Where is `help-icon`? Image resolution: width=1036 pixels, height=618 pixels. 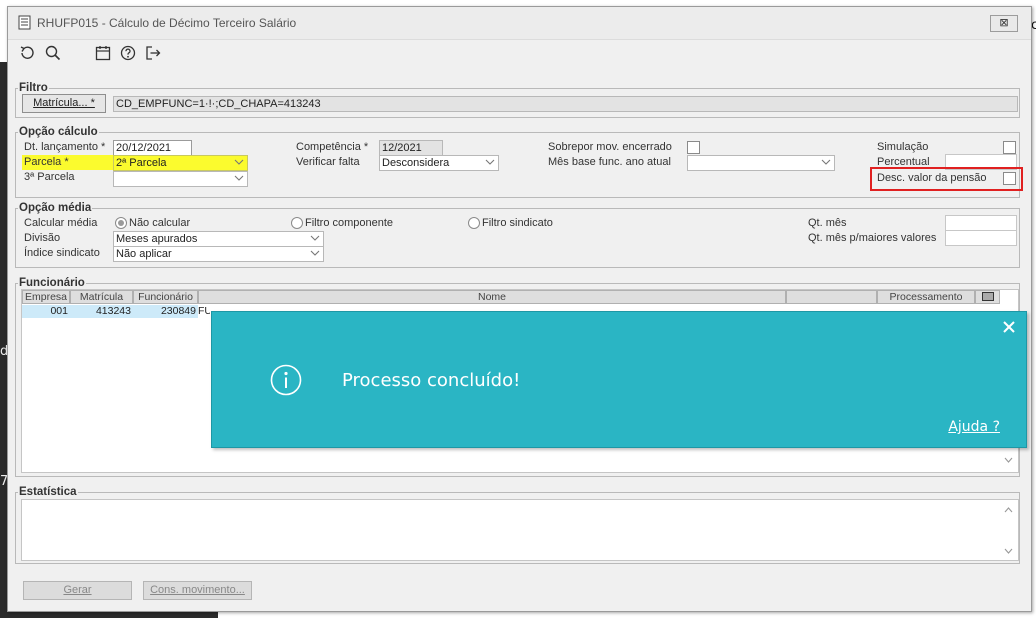 help-icon is located at coordinates (128, 53).